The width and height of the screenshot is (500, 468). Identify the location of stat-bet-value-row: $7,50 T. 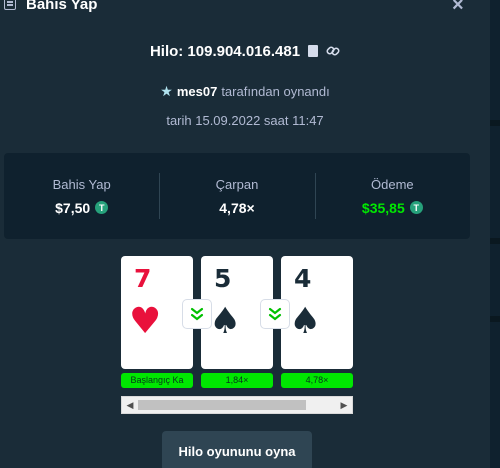
(82, 207).